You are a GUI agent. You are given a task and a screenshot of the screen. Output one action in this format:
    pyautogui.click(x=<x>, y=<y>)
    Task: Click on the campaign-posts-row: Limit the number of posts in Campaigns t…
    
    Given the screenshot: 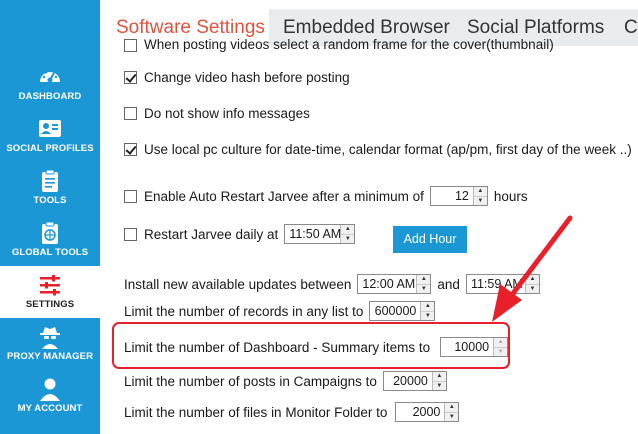 What is the action you would take?
    pyautogui.click(x=288, y=381)
    